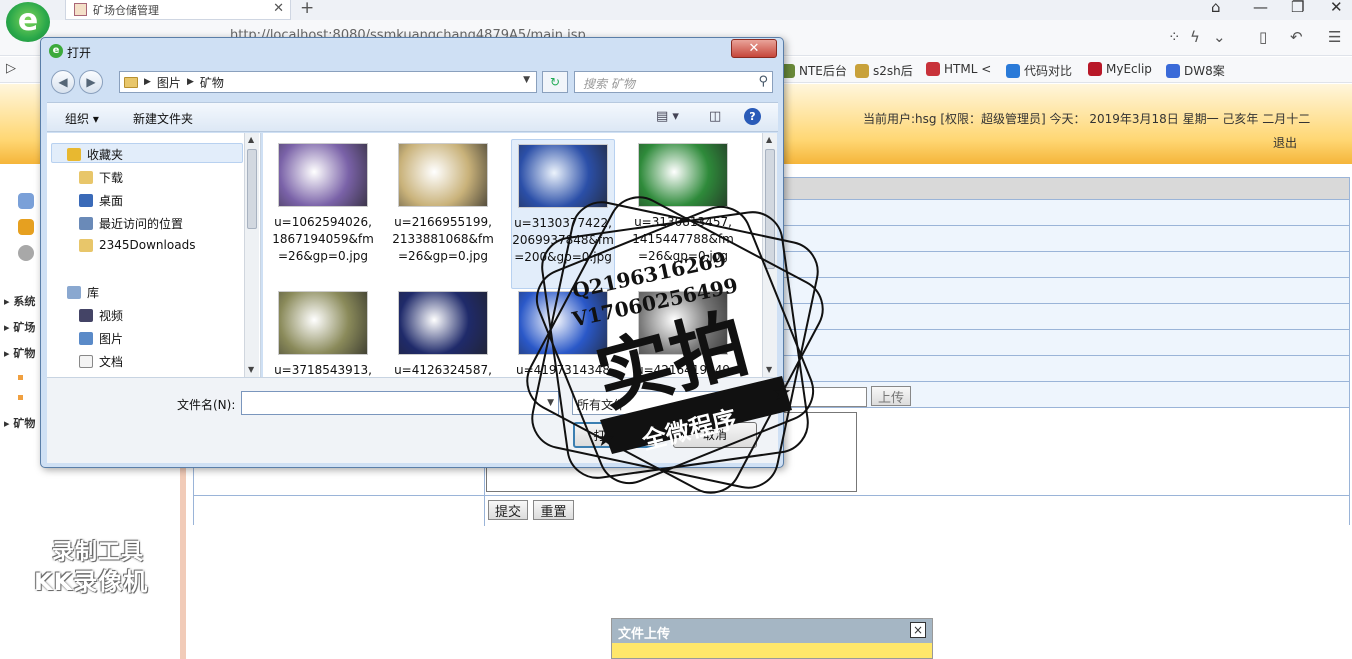 The width and height of the screenshot is (1352, 659). Describe the element at coordinates (1285, 142) in the screenshot. I see `logout-link: 退出` at that location.